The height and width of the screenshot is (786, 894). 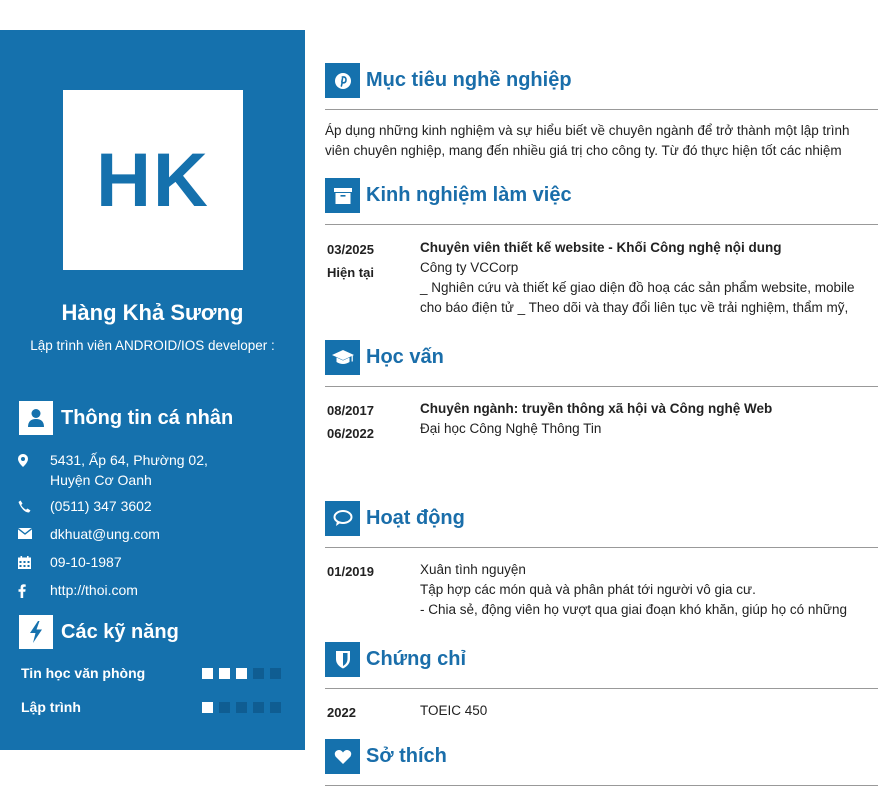 What do you see at coordinates (152, 312) in the screenshot?
I see `candidate-name: Hàng Khả Sương` at bounding box center [152, 312].